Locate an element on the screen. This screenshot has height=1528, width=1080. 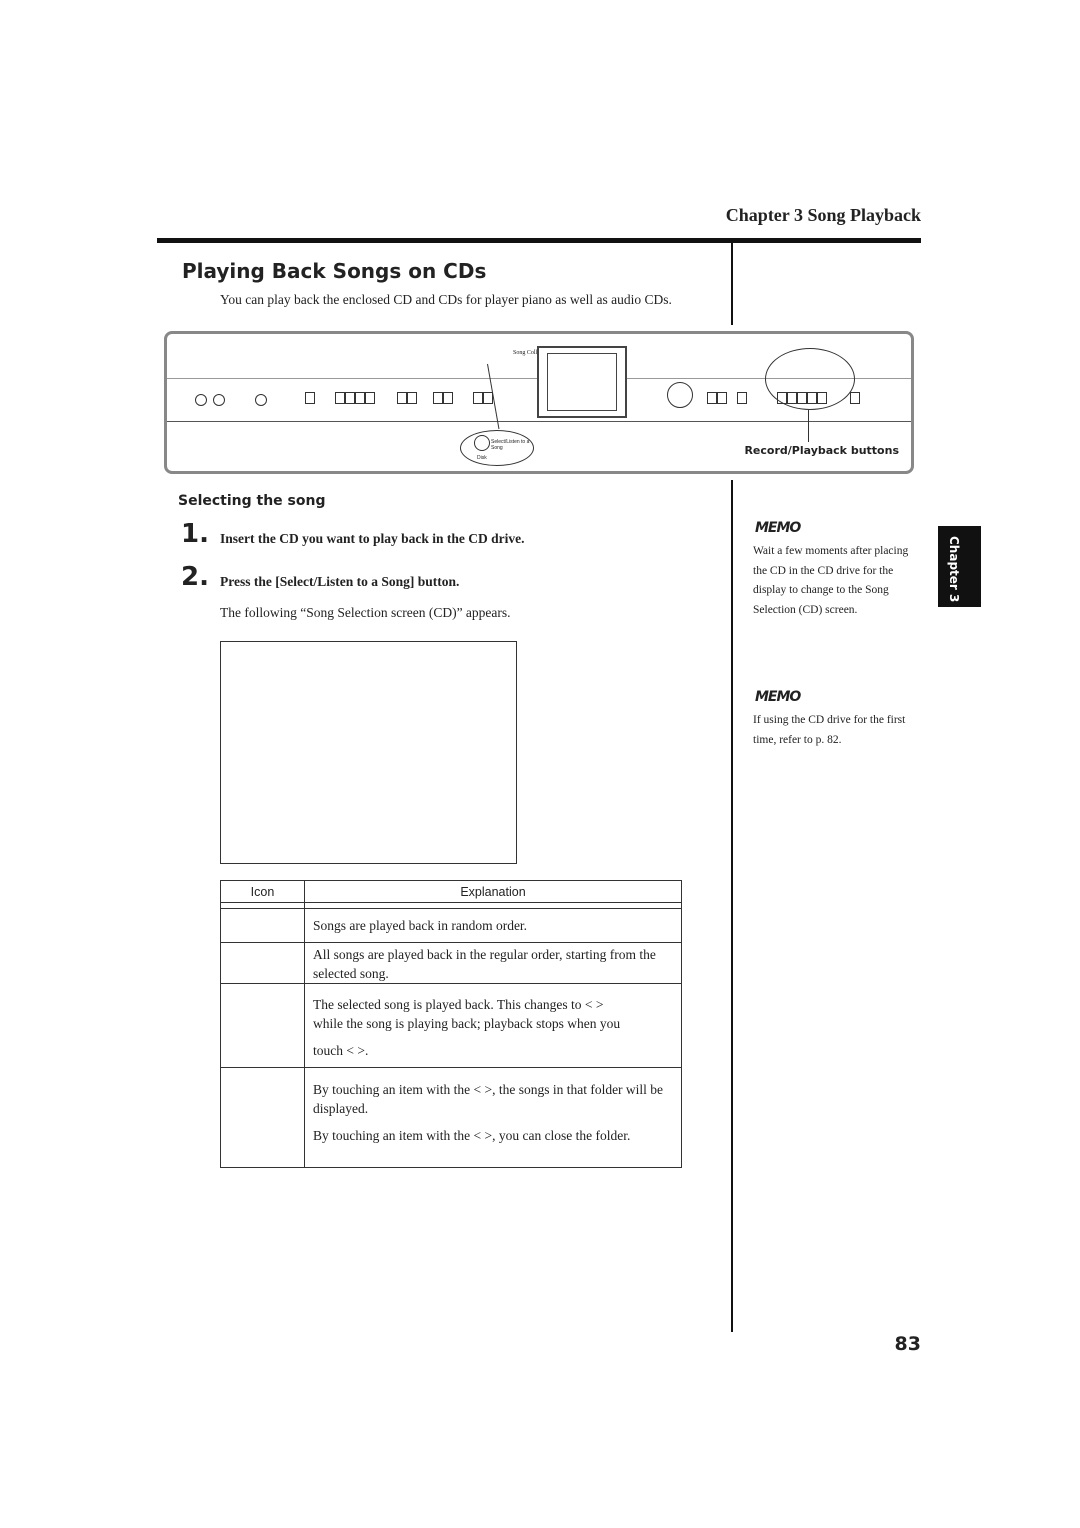
disk-label: Disk is located at coordinates (482, 458).